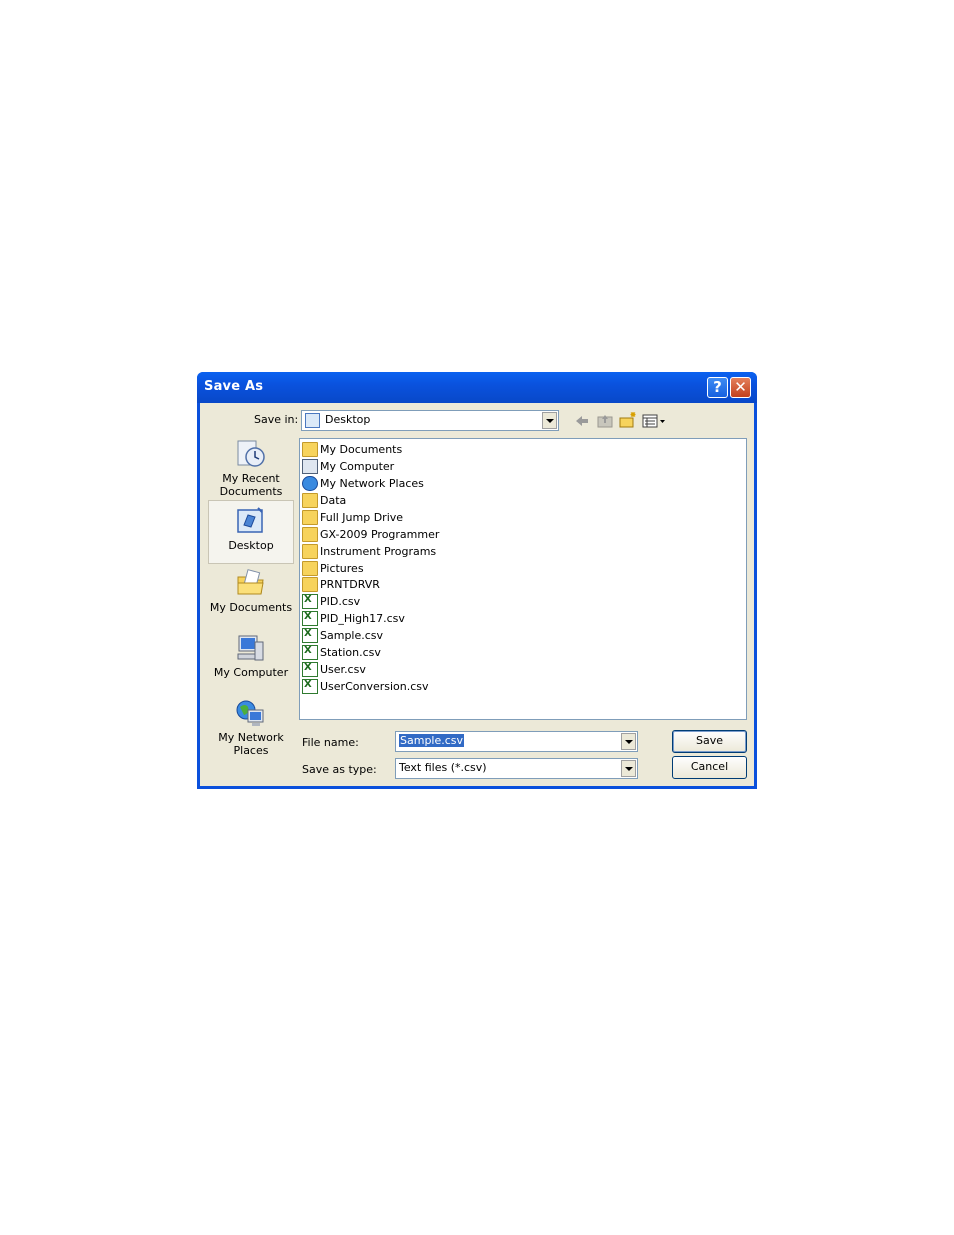  Describe the element at coordinates (310, 466) in the screenshot. I see `computer-icon` at that location.